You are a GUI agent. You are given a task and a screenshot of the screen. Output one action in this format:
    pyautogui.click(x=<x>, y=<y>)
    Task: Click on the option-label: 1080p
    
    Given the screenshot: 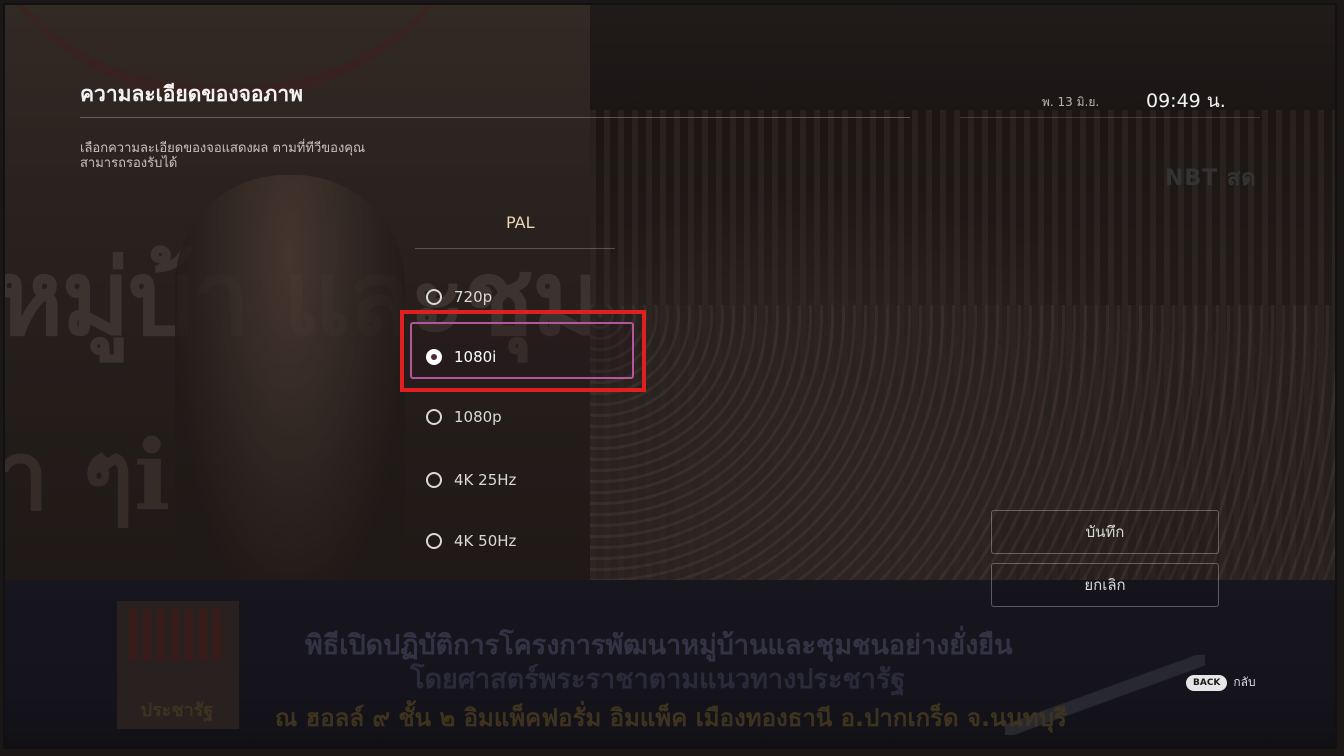 What is the action you would take?
    pyautogui.click(x=478, y=417)
    